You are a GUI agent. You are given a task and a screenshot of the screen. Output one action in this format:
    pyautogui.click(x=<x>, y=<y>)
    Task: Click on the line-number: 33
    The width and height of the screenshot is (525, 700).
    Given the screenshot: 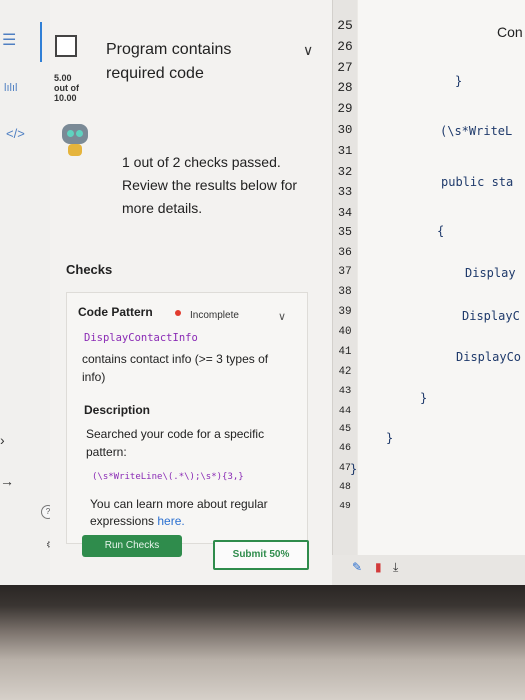 What is the action you would take?
    pyautogui.click(x=345, y=192)
    